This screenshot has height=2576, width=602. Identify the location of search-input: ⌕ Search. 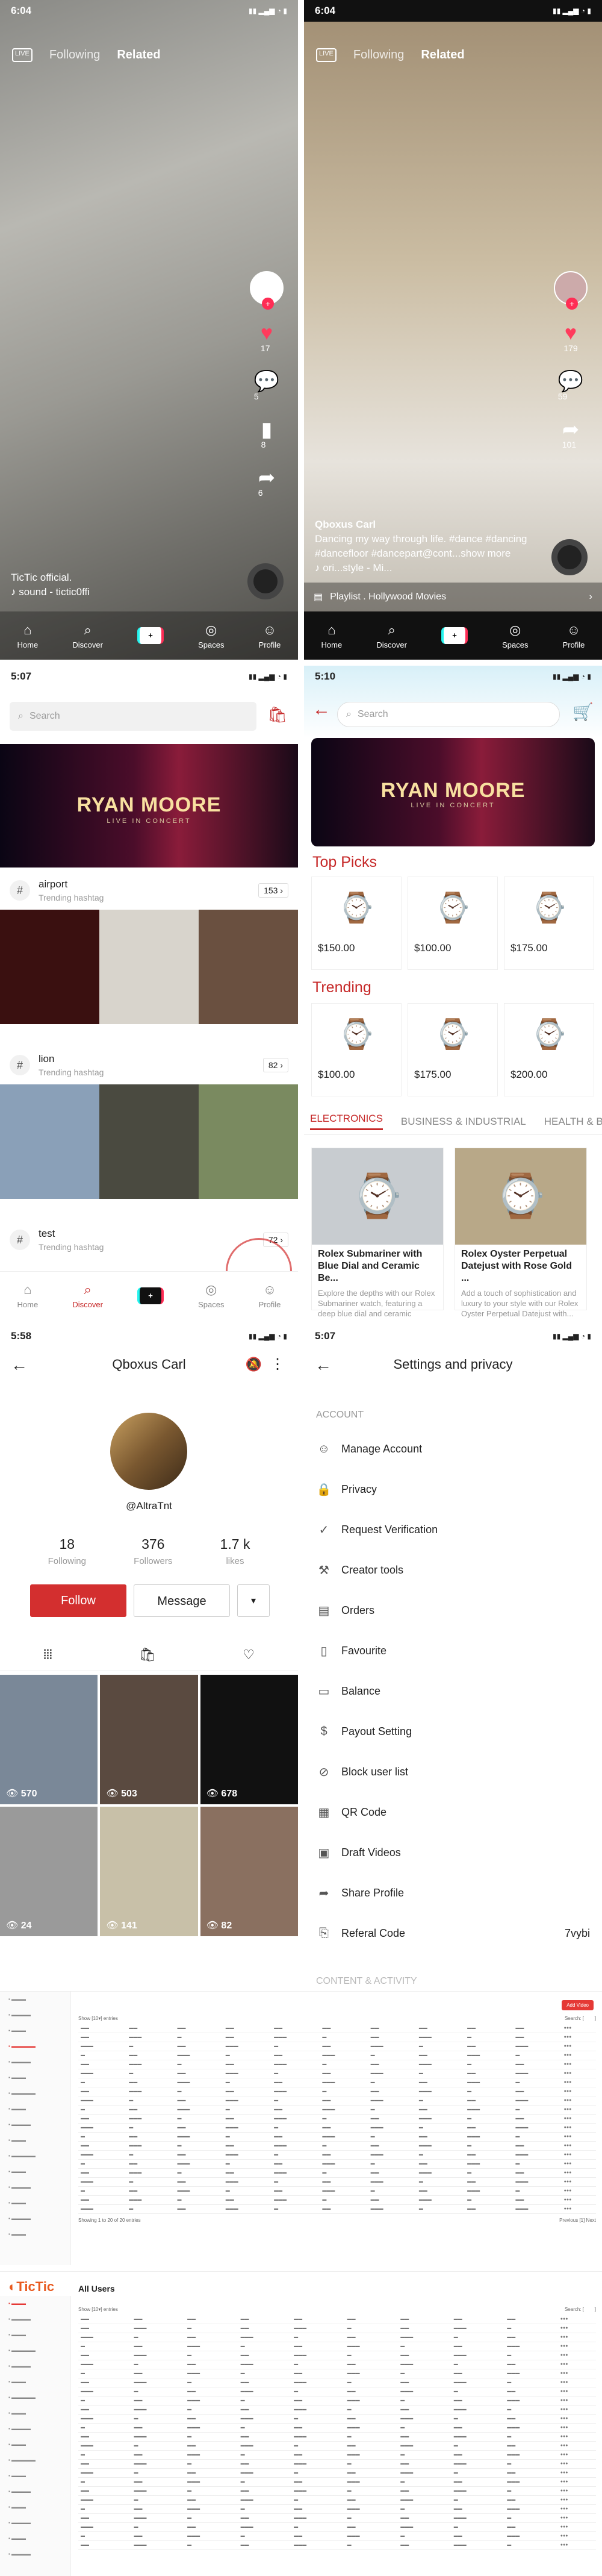
(133, 717).